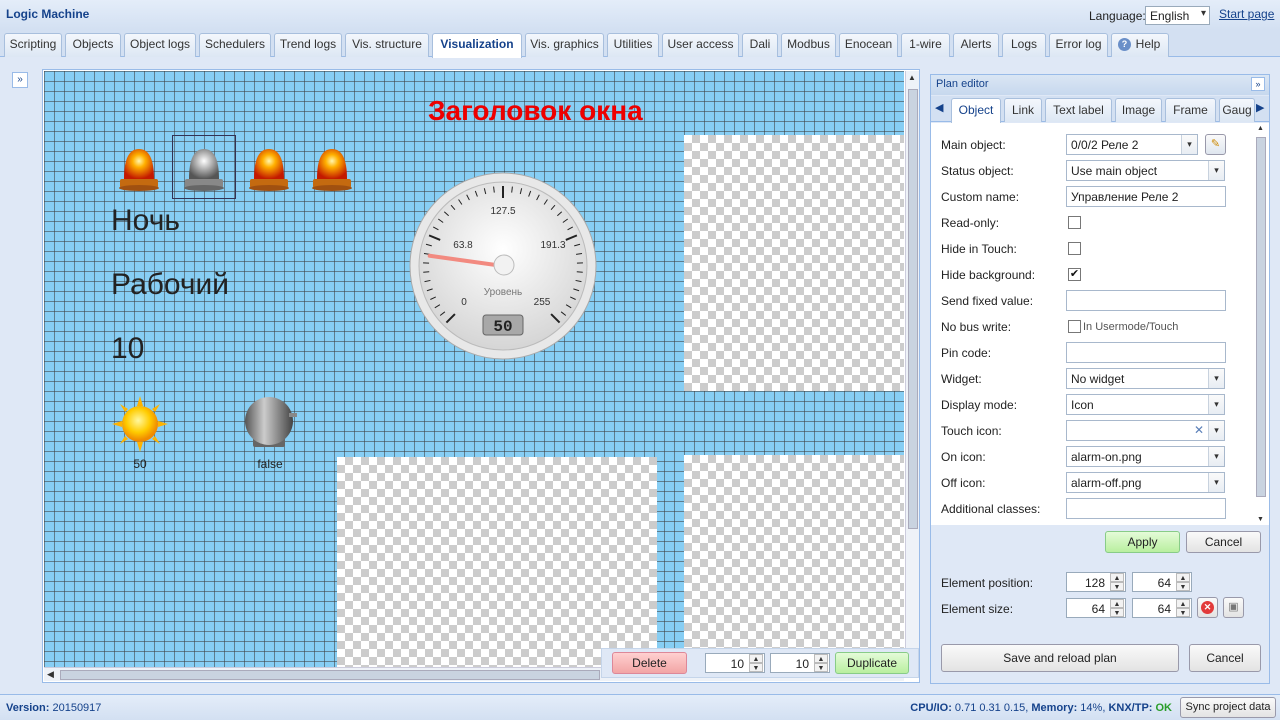 The height and width of the screenshot is (720, 1280). I want to click on edit-object-icon: ✎, so click(1215, 144).